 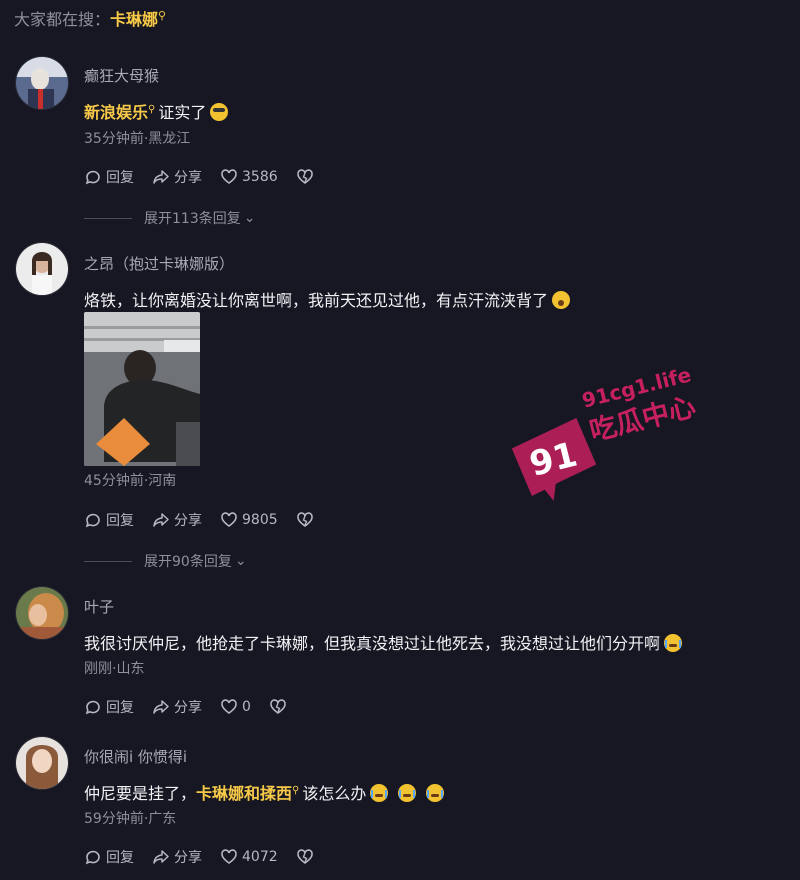 I want to click on comment-actions: 回复 分享 3586, so click(x=210, y=177).